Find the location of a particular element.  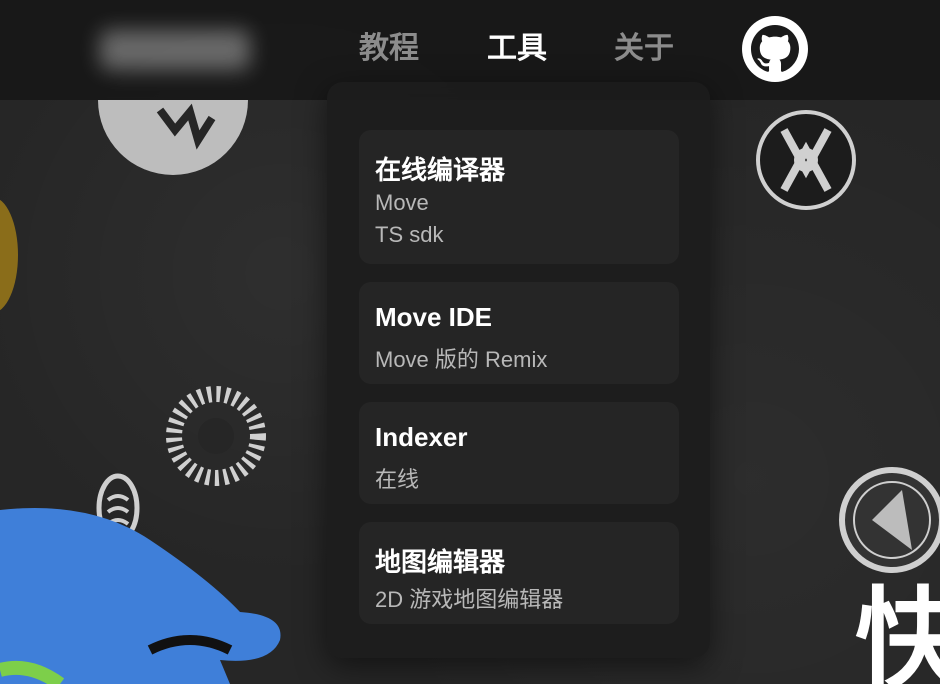

blue-mascot-shape is located at coordinates (140, 596).